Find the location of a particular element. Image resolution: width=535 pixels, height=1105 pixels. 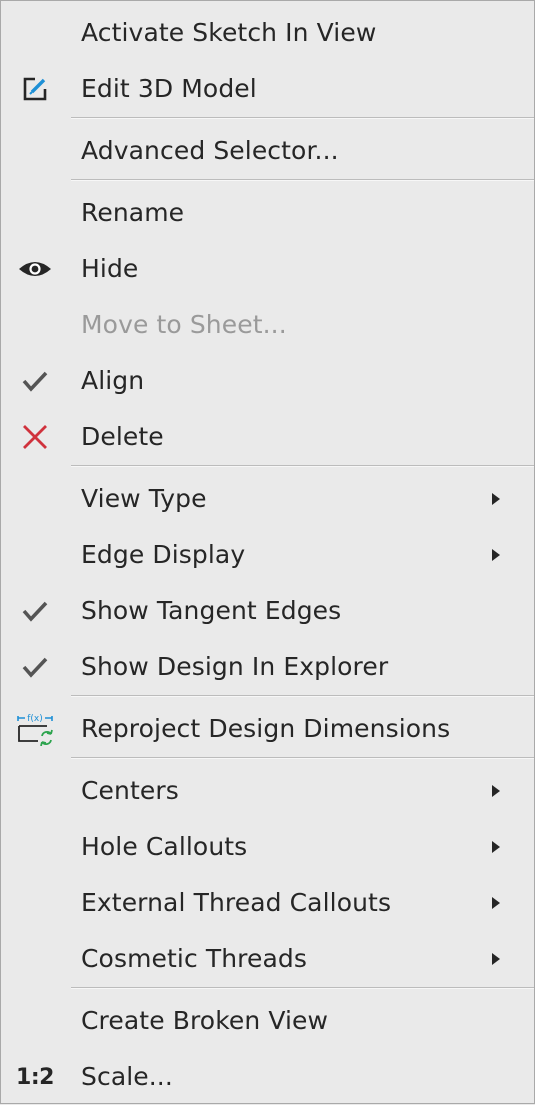

menu-item-show-design-in-explorer: Show Design In Explorer is located at coordinates (267, 667).